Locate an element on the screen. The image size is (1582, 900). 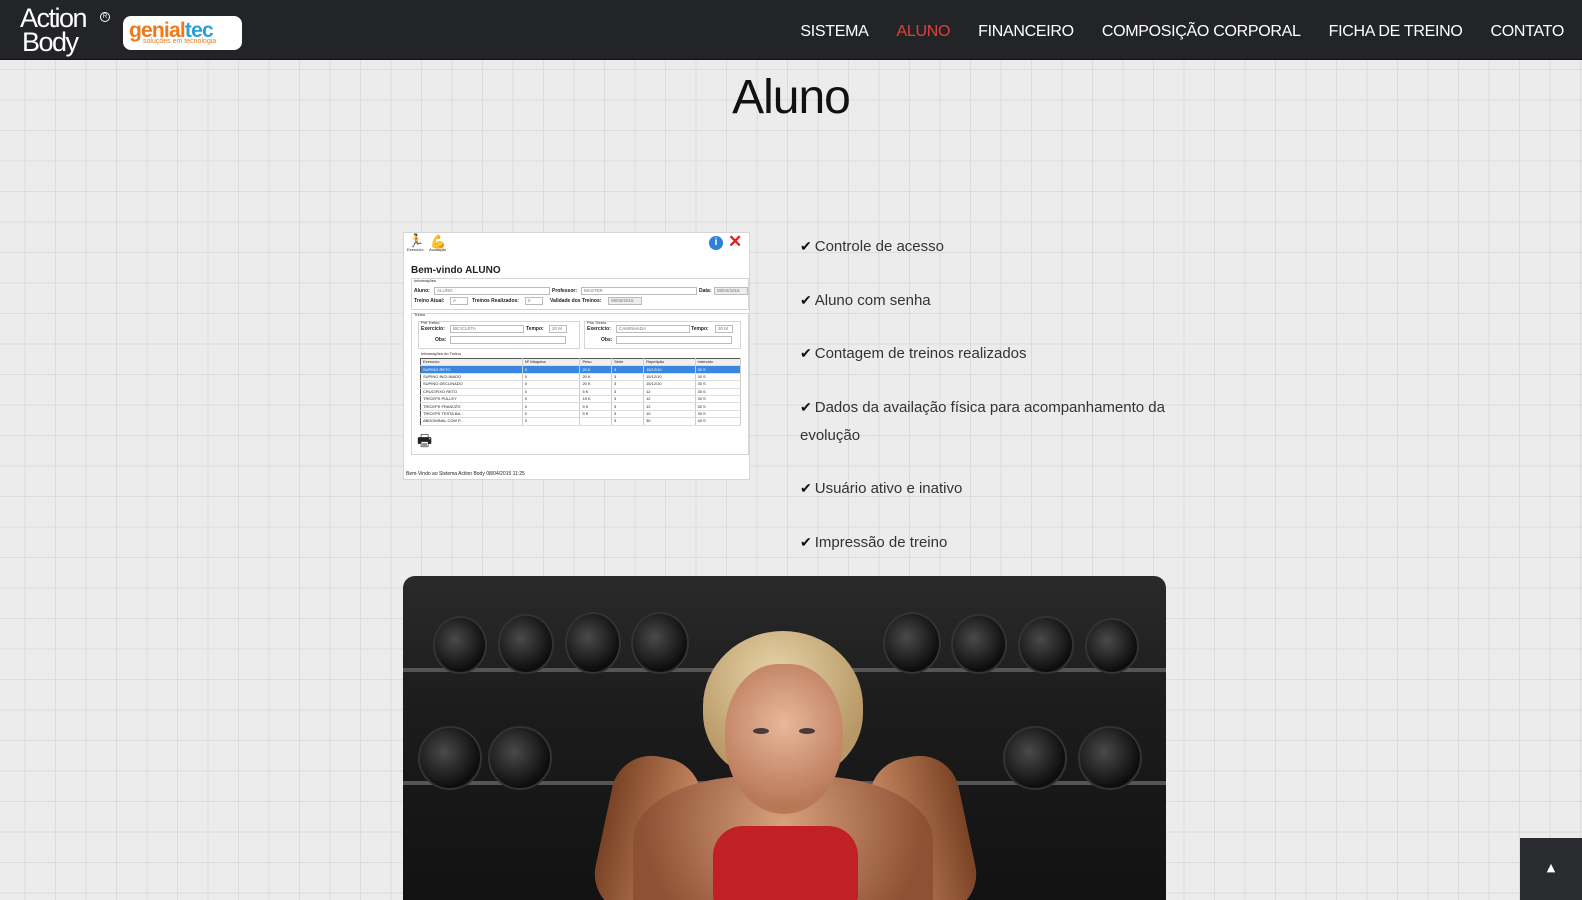
back-to-top-button: ▲ is located at coordinates (1551, 869).